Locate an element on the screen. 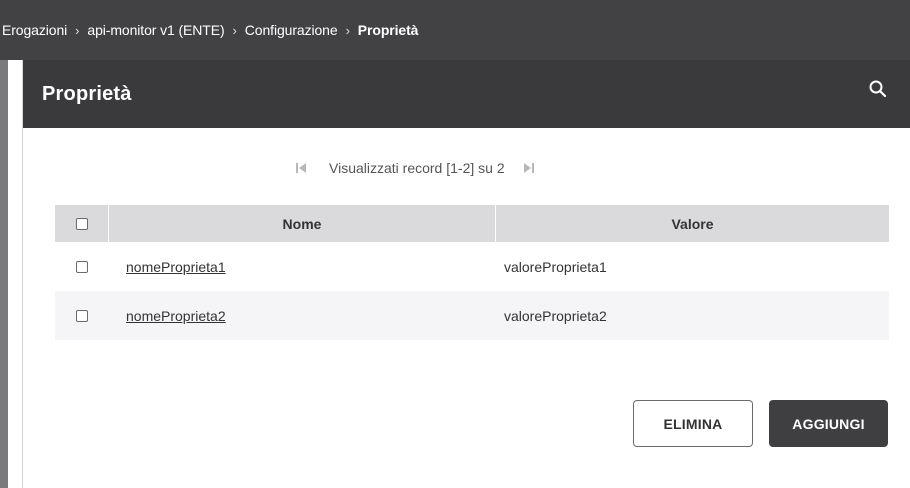 This screenshot has height=488, width=910. select-all-checkbox is located at coordinates (81, 223).